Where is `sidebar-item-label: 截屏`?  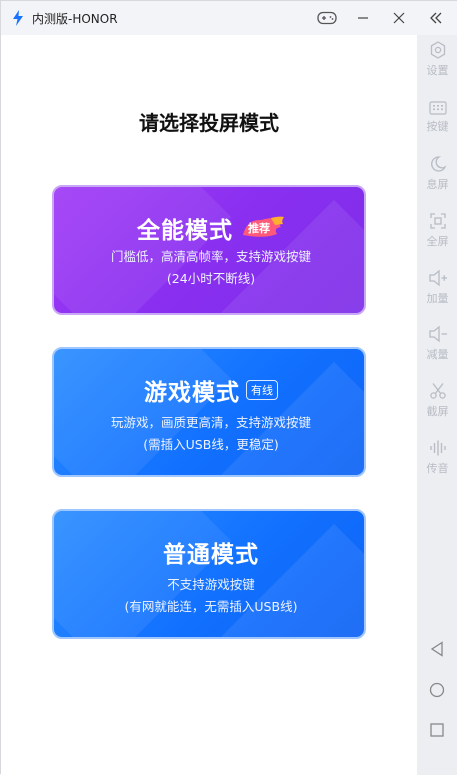 sidebar-item-label: 截屏 is located at coordinates (437, 411).